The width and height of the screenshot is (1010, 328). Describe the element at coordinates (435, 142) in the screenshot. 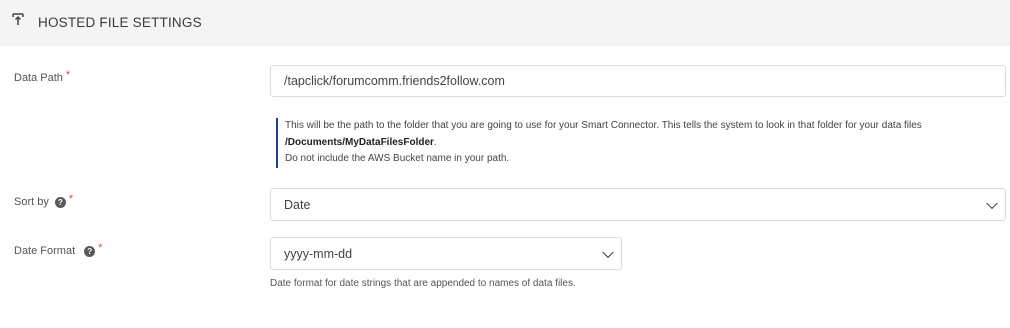

I see `help-line-2-tail: .` at that location.